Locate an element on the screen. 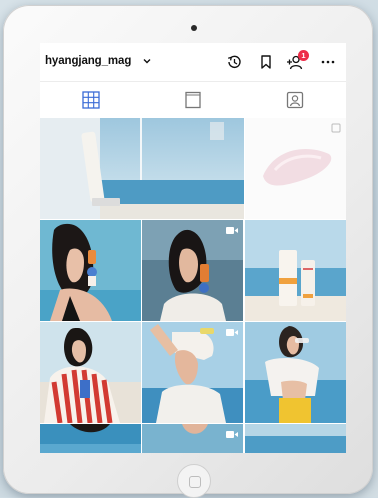  camera-icon is located at coordinates (194, 28).